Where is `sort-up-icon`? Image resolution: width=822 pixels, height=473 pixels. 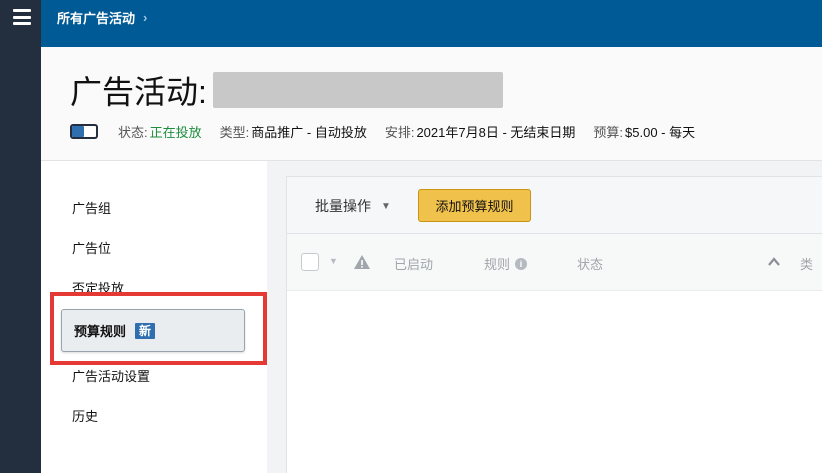 sort-up-icon is located at coordinates (774, 262).